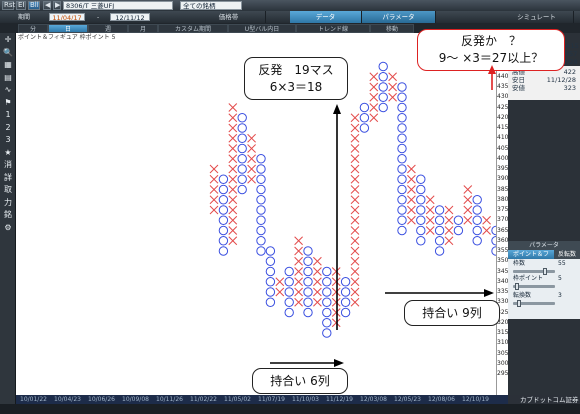  Describe the element at coordinates (339, 363) in the screenshot. I see `arrow-cons6-head` at that location.